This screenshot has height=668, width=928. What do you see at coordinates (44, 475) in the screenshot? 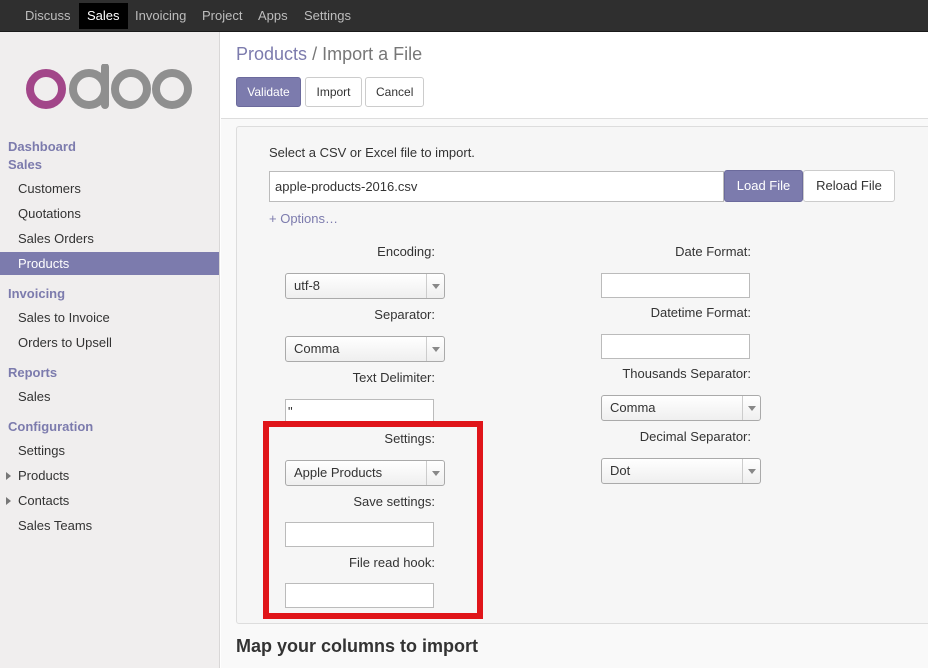
I see `menu-item-label: Products` at bounding box center [44, 475].